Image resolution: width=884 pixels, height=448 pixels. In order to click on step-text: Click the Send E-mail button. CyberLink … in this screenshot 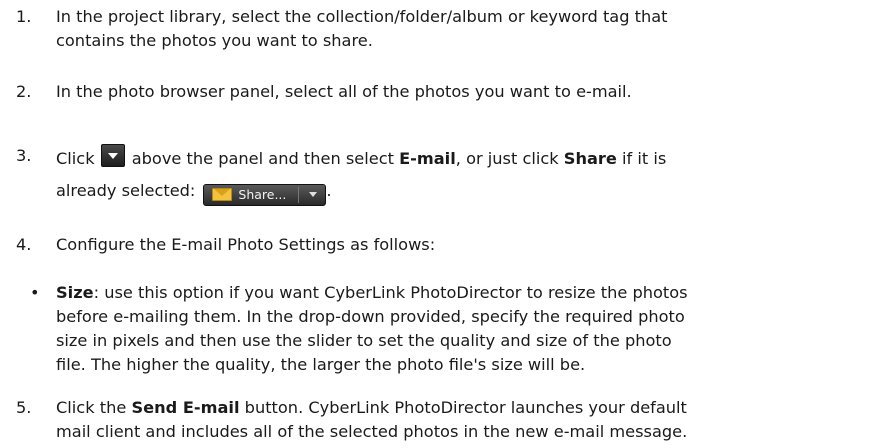, I will do `click(467, 420)`.